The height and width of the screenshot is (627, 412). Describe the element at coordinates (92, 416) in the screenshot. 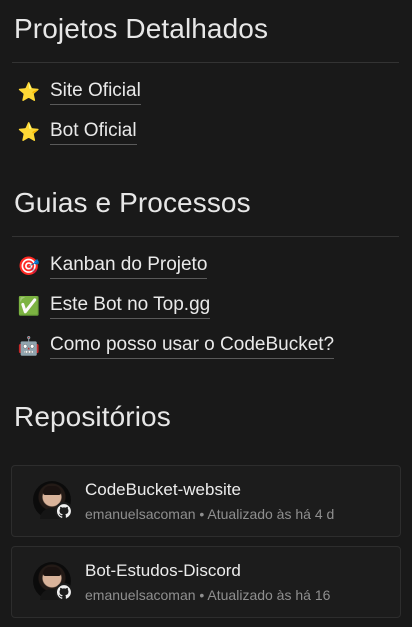

I see `repositories-section-title: Repositórios` at that location.